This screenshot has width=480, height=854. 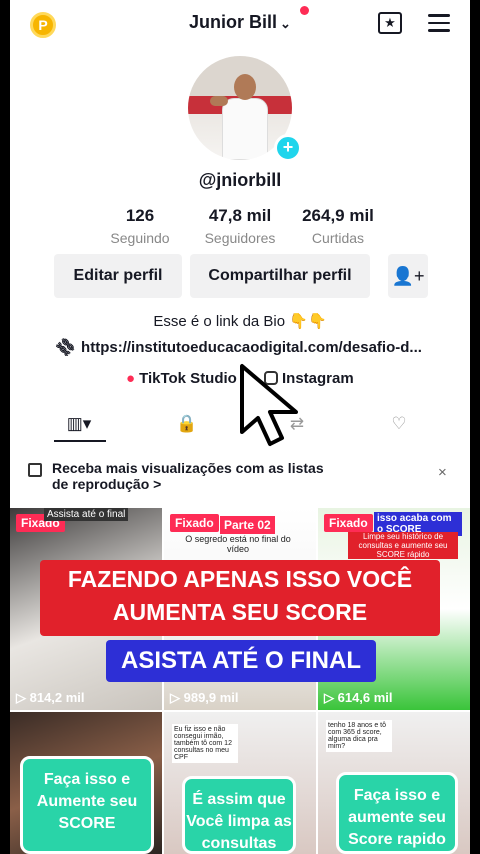 I want to click on view-count: ▷ 814,2 mil, so click(x=50, y=697).